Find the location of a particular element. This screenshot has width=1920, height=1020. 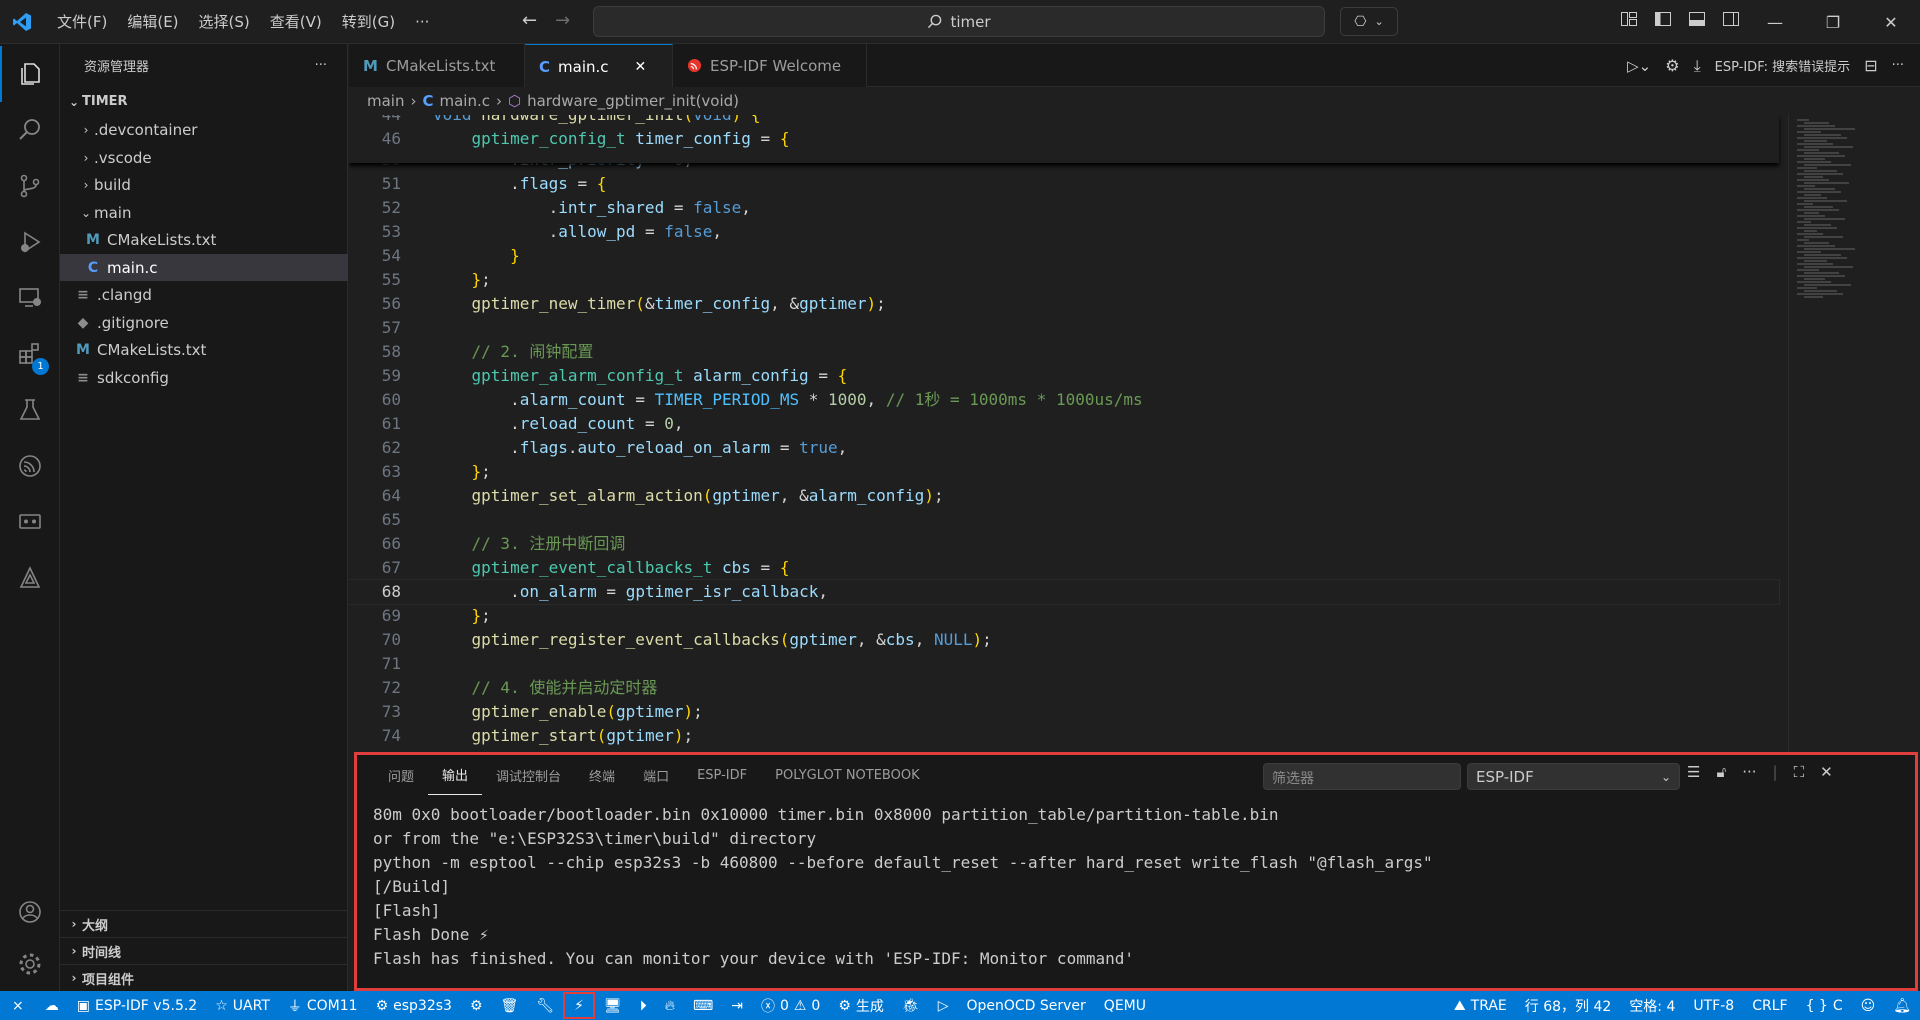

tree-item-main-folder: ⌄ main is located at coordinates (204, 212).